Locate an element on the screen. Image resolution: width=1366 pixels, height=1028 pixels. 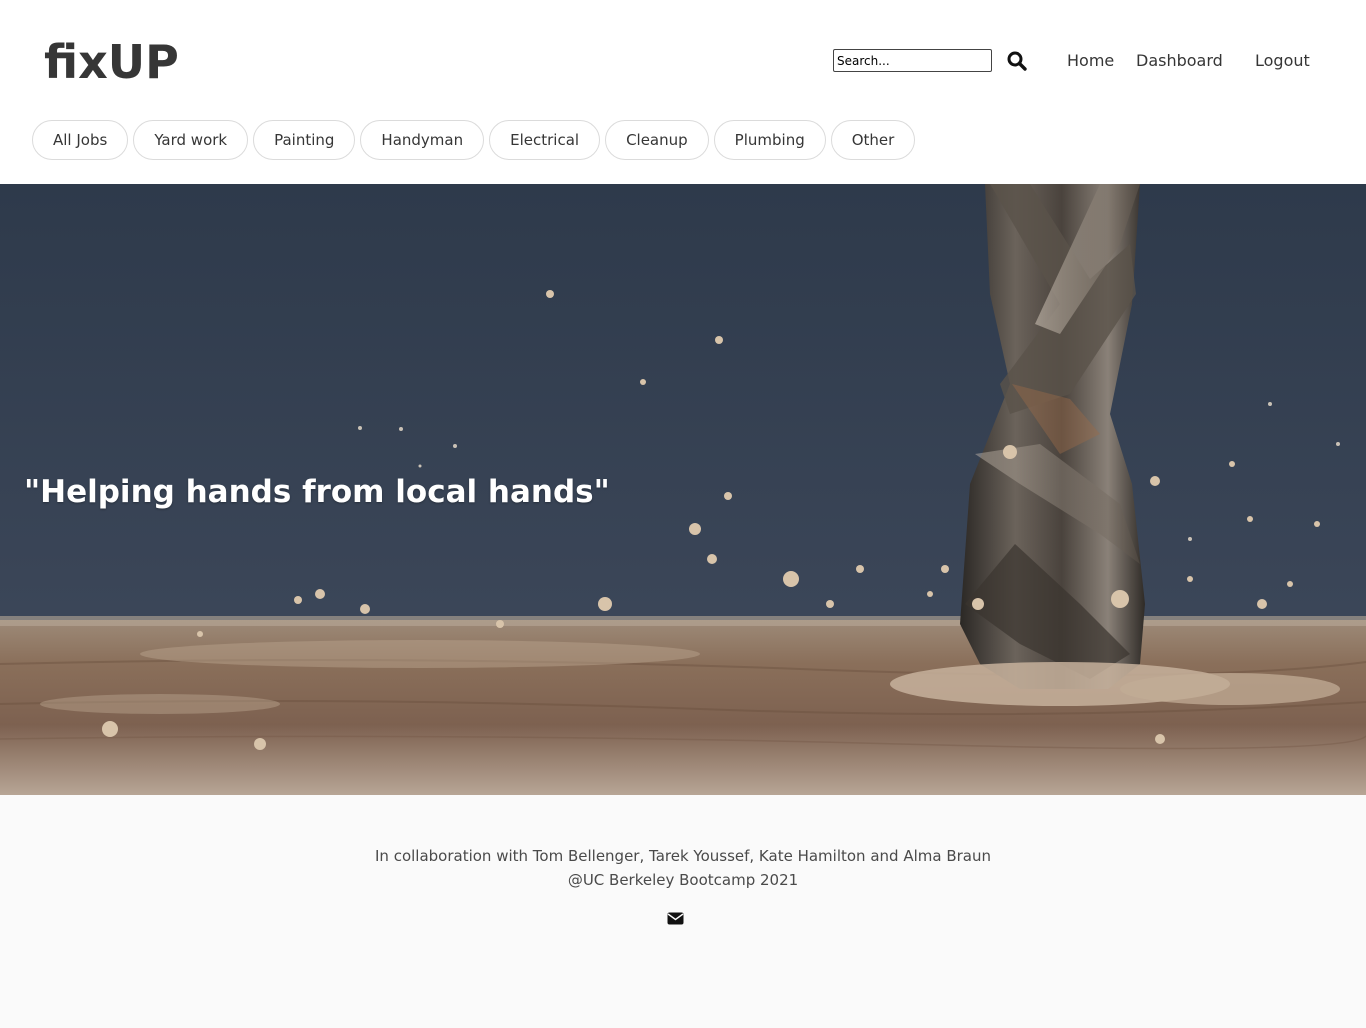
category-all-jobs: All Jobs is located at coordinates (80, 140).